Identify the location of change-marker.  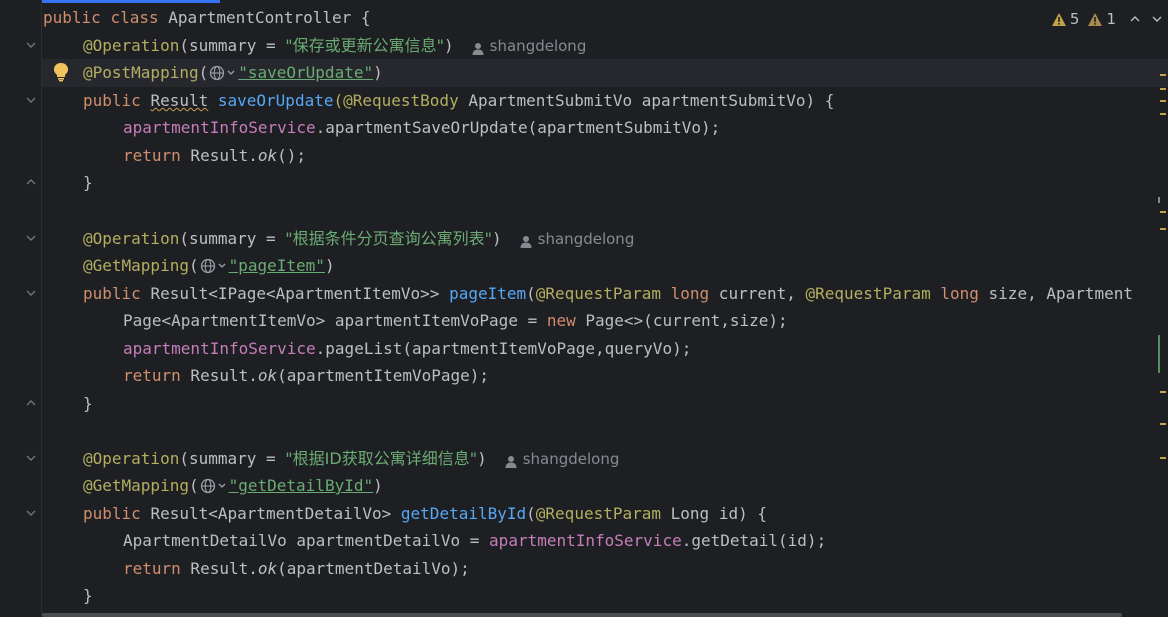
(1159, 354).